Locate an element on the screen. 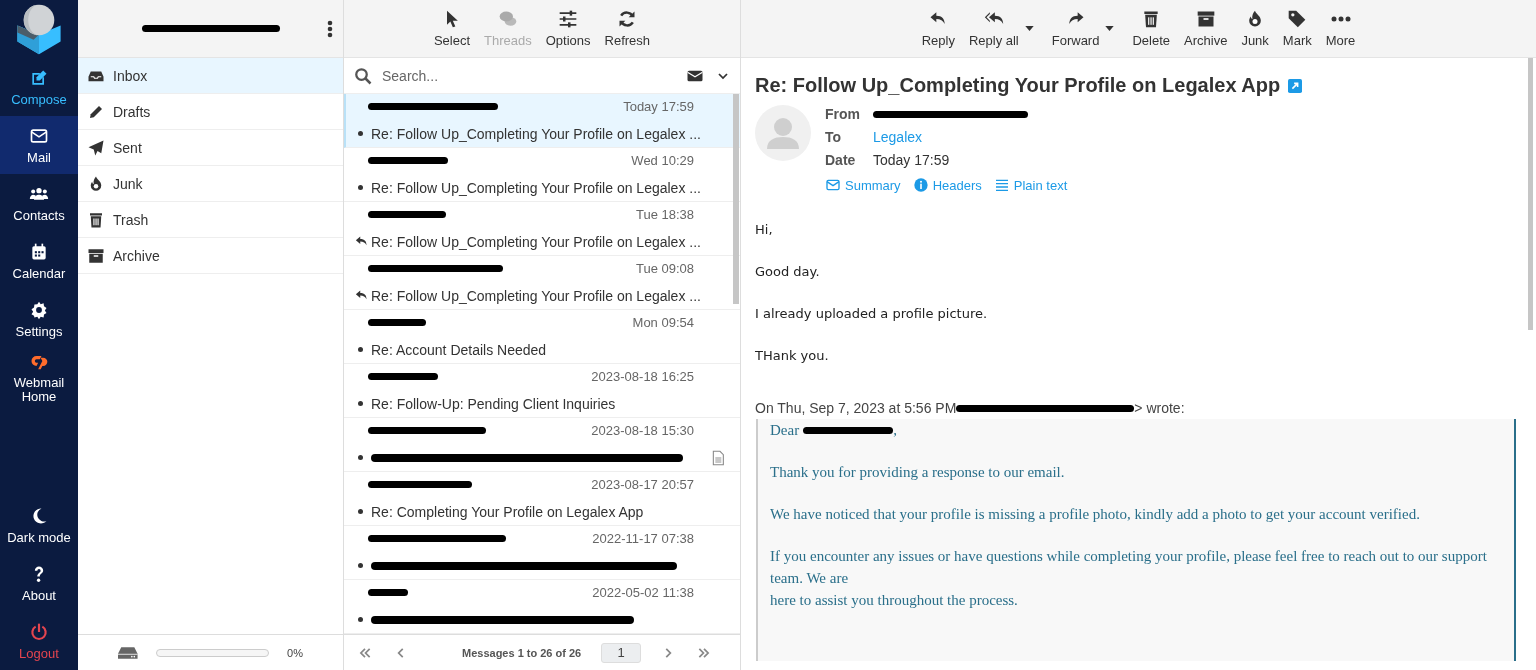 The image size is (1536, 670). quota-reading: 0% is located at coordinates (295, 652).